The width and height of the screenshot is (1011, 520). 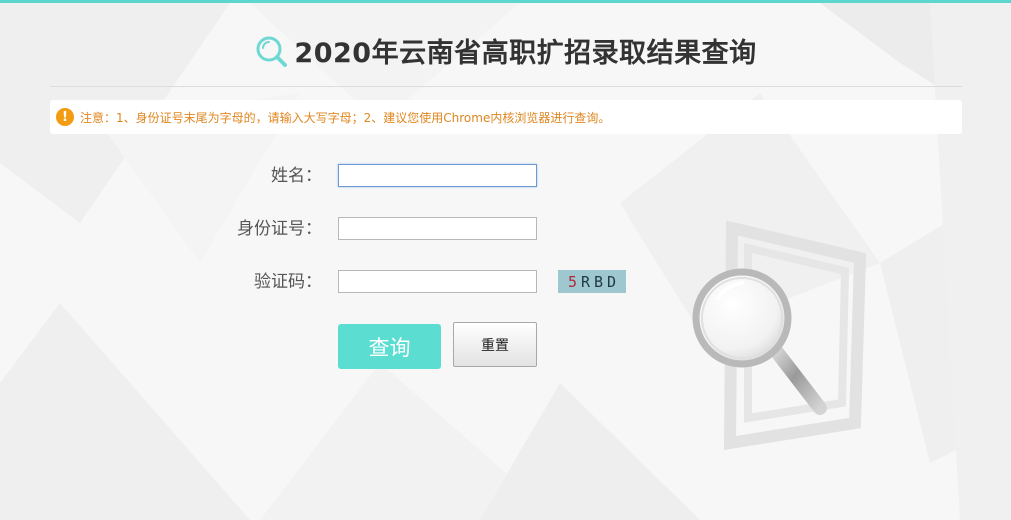 I want to click on captcha-char-first: 5, so click(x=574, y=281).